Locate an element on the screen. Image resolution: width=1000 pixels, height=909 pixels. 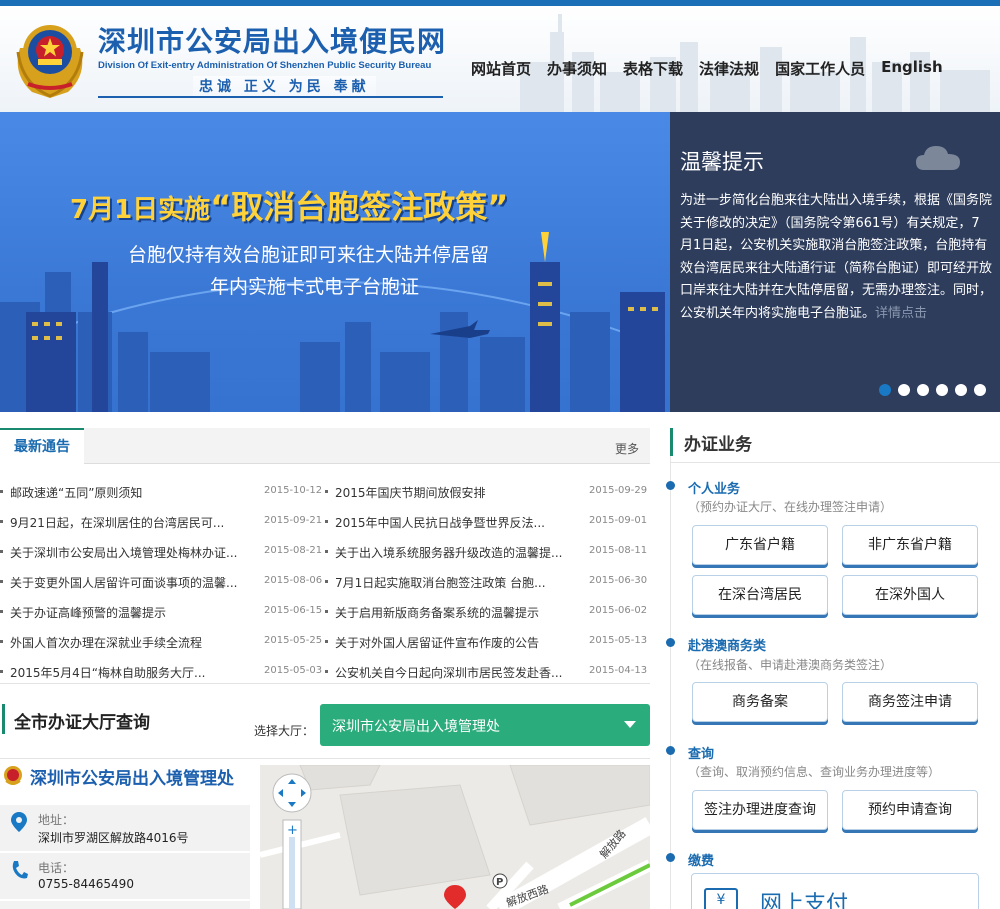
parking-icon: P is located at coordinates (500, 881).